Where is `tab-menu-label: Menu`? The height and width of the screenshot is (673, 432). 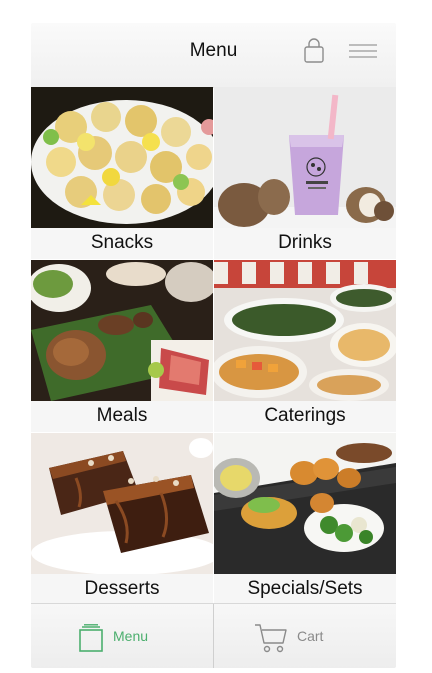
tab-menu-label: Menu is located at coordinates (131, 636).